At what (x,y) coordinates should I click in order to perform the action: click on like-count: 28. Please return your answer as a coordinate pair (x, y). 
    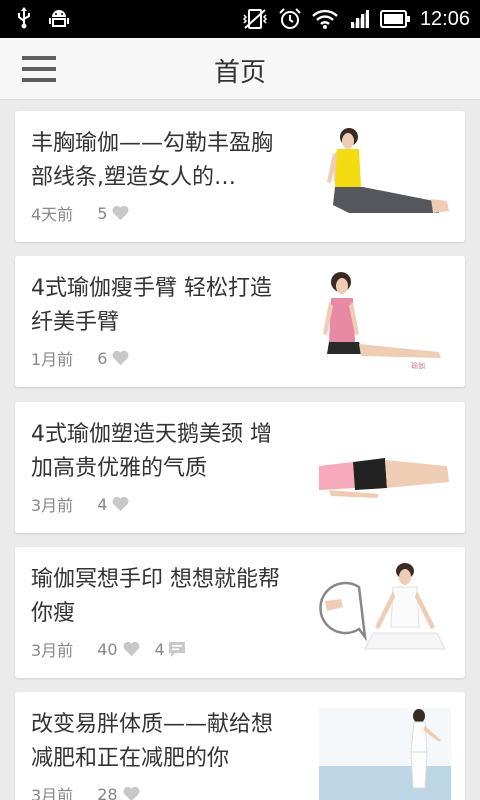
    Looking at the image, I should click on (118, 792).